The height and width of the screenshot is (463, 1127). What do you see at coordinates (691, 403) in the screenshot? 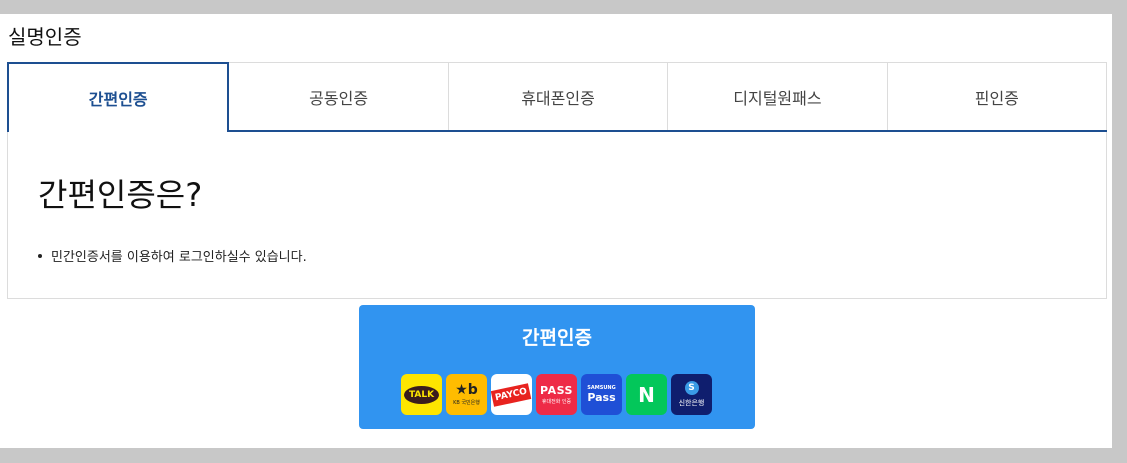
I see `shinhan-label: 신한은행` at bounding box center [691, 403].